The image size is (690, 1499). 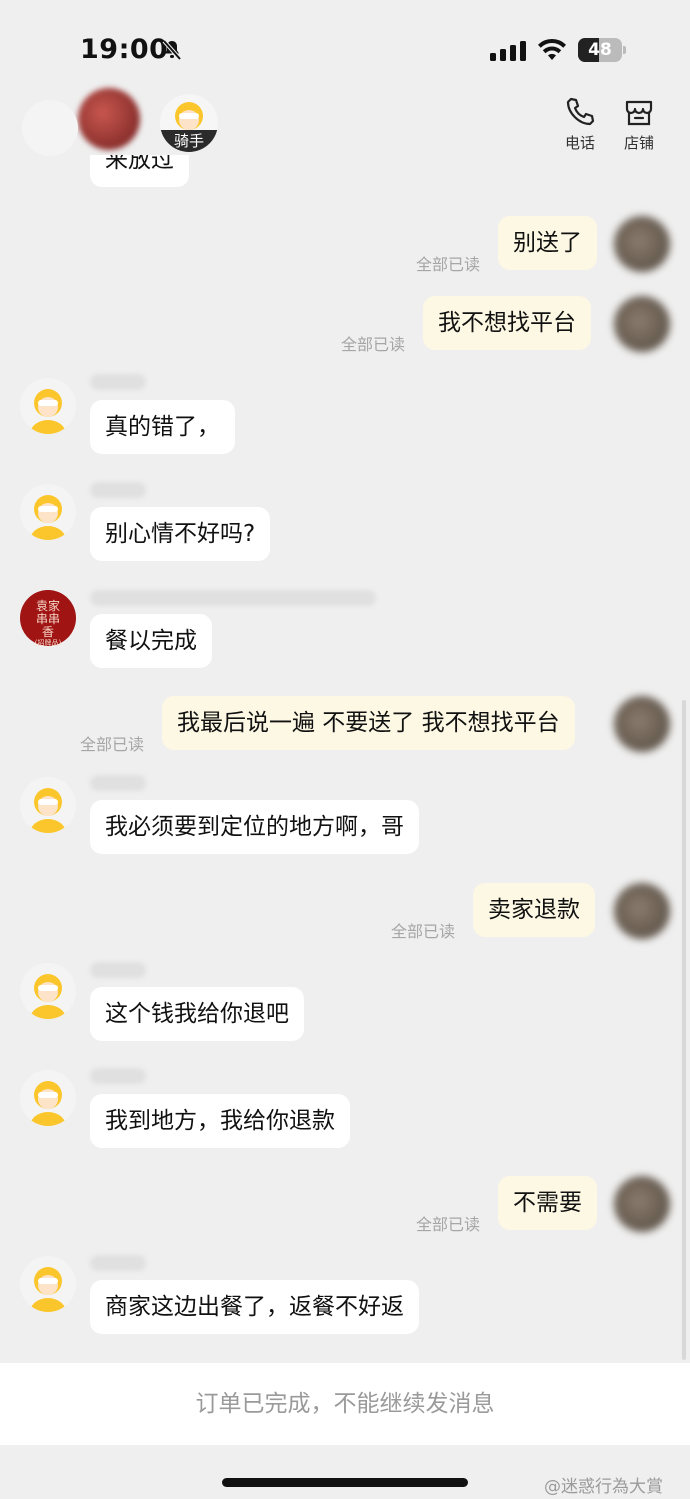 What do you see at coordinates (220, 1121) in the screenshot?
I see `message-bubble: 我到地方，我给你退款` at bounding box center [220, 1121].